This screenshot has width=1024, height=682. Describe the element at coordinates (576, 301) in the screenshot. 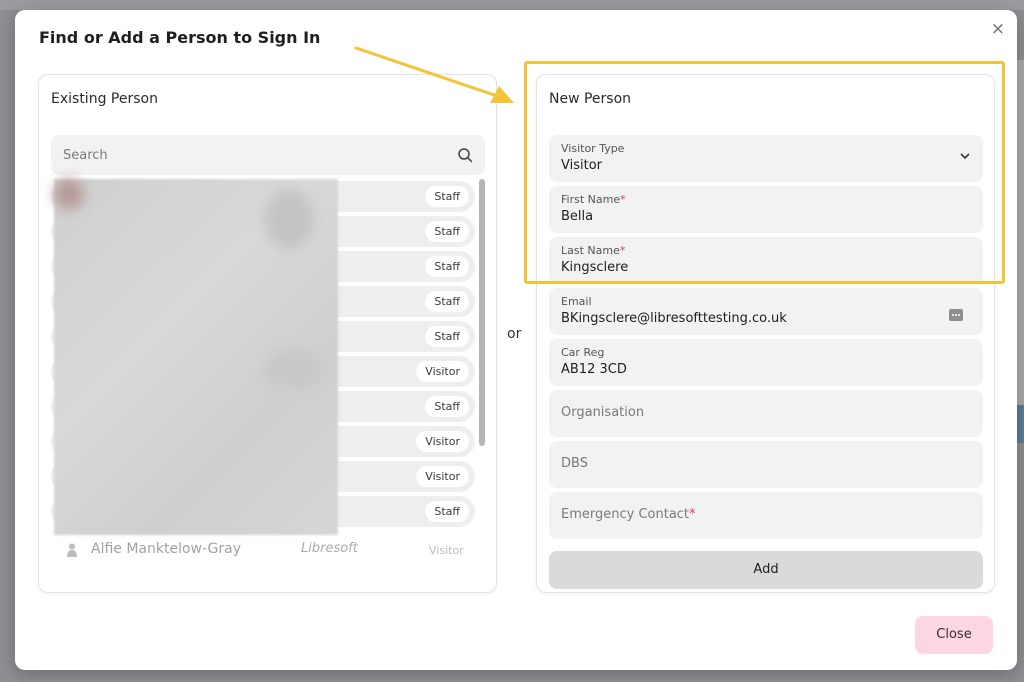

I see `email-label: Email` at that location.